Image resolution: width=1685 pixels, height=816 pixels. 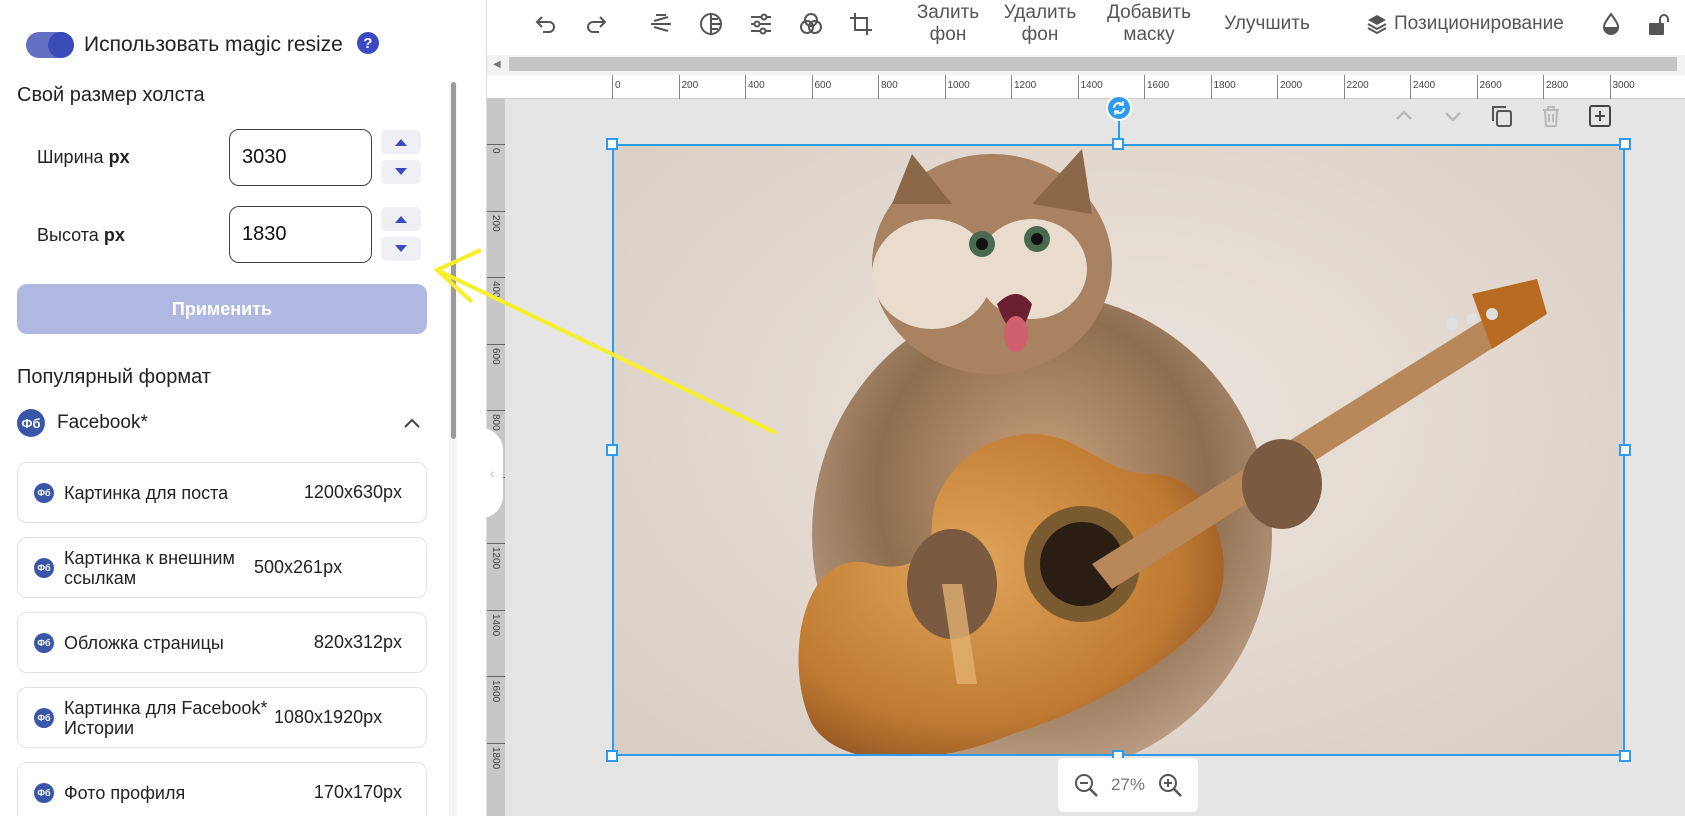 I want to click on zoom-out-icon, so click(x=1086, y=785).